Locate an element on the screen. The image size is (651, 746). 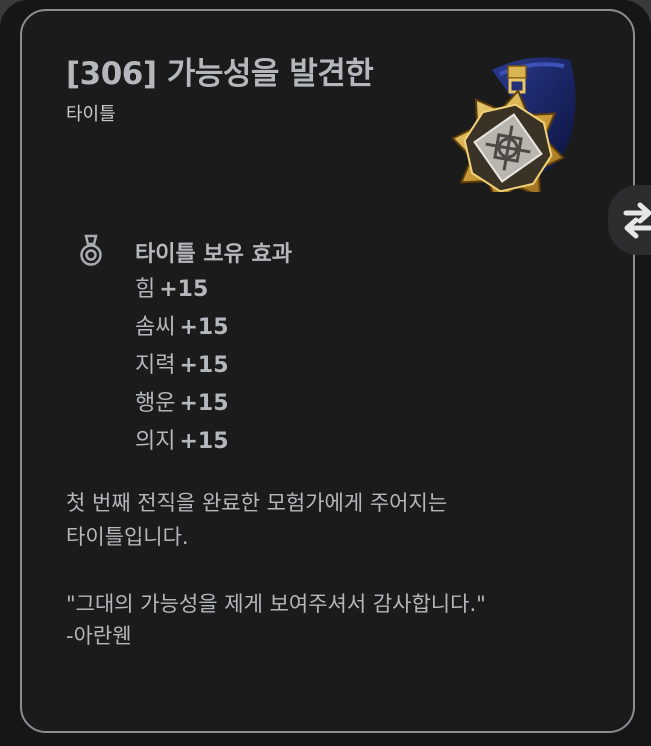
stat-row: 행운 +15 is located at coordinates (182, 408).